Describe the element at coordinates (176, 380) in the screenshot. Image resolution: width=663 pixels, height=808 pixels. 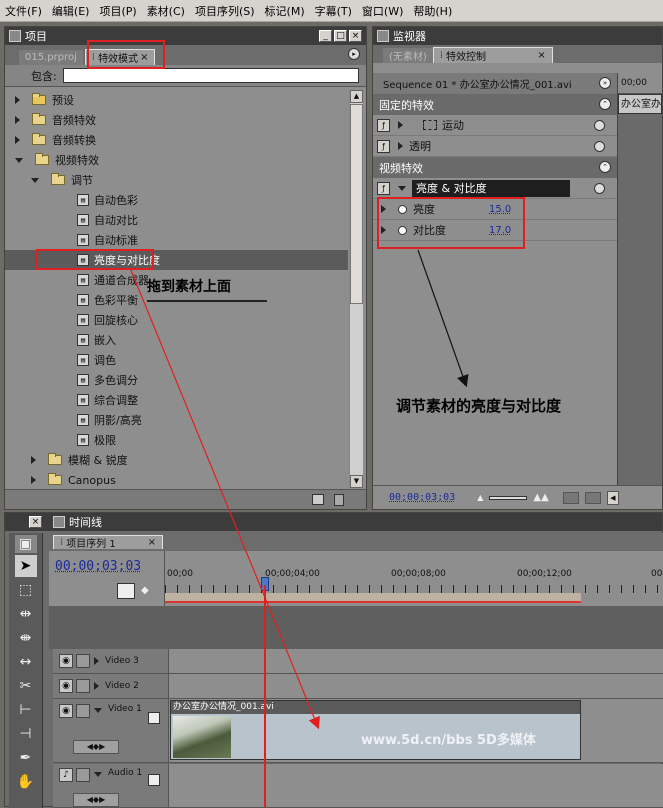
I see `tree-item: ▤ 多色调分` at that location.